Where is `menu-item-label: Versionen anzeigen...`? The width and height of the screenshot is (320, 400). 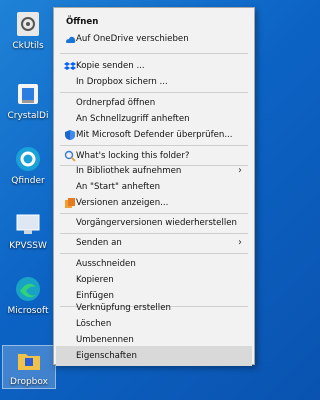 menu-item-label: Versionen anzeigen... is located at coordinates (122, 203).